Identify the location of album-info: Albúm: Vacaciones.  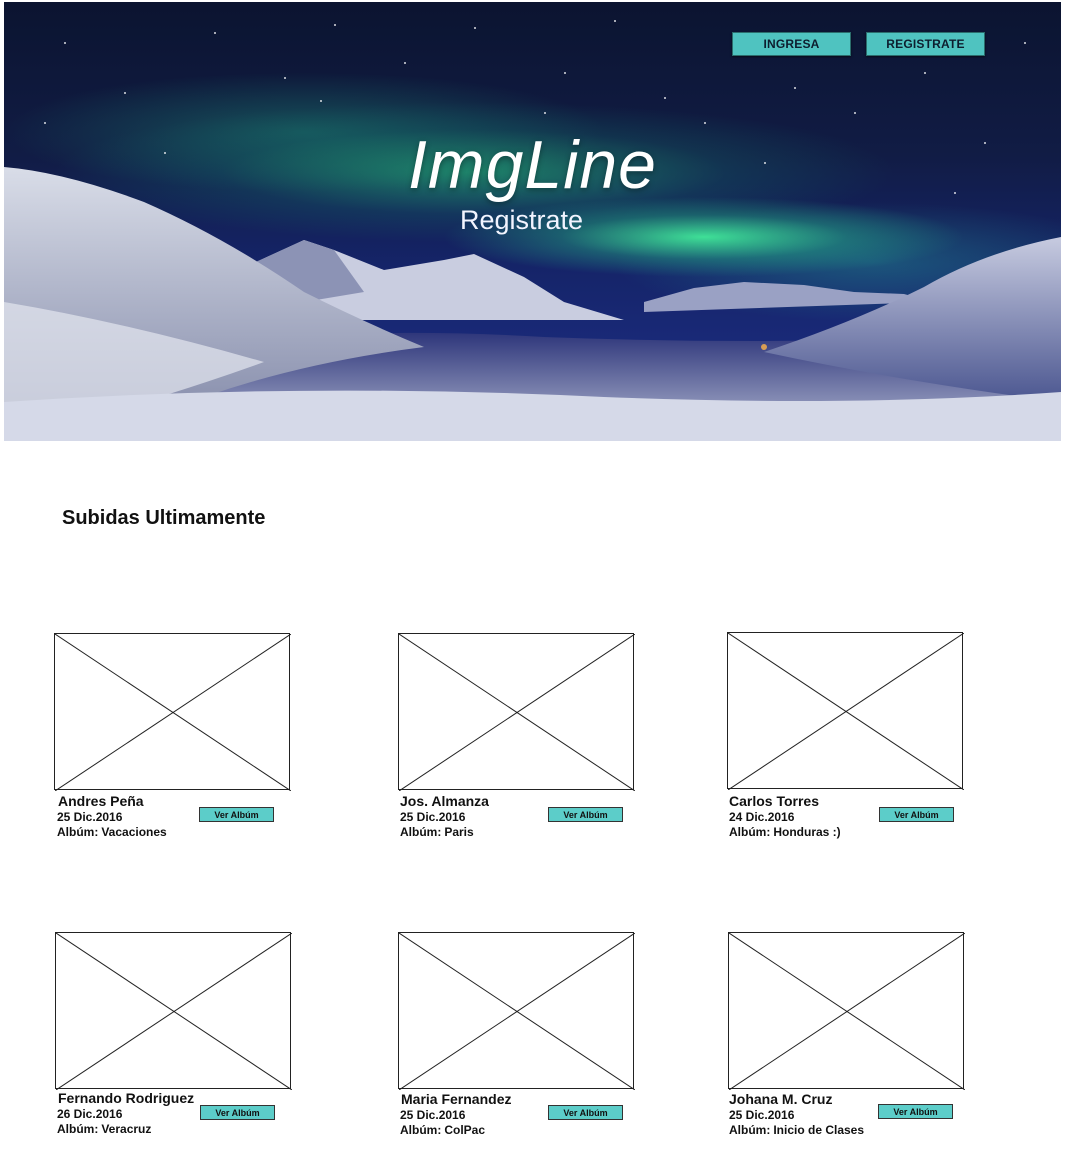
(112, 832).